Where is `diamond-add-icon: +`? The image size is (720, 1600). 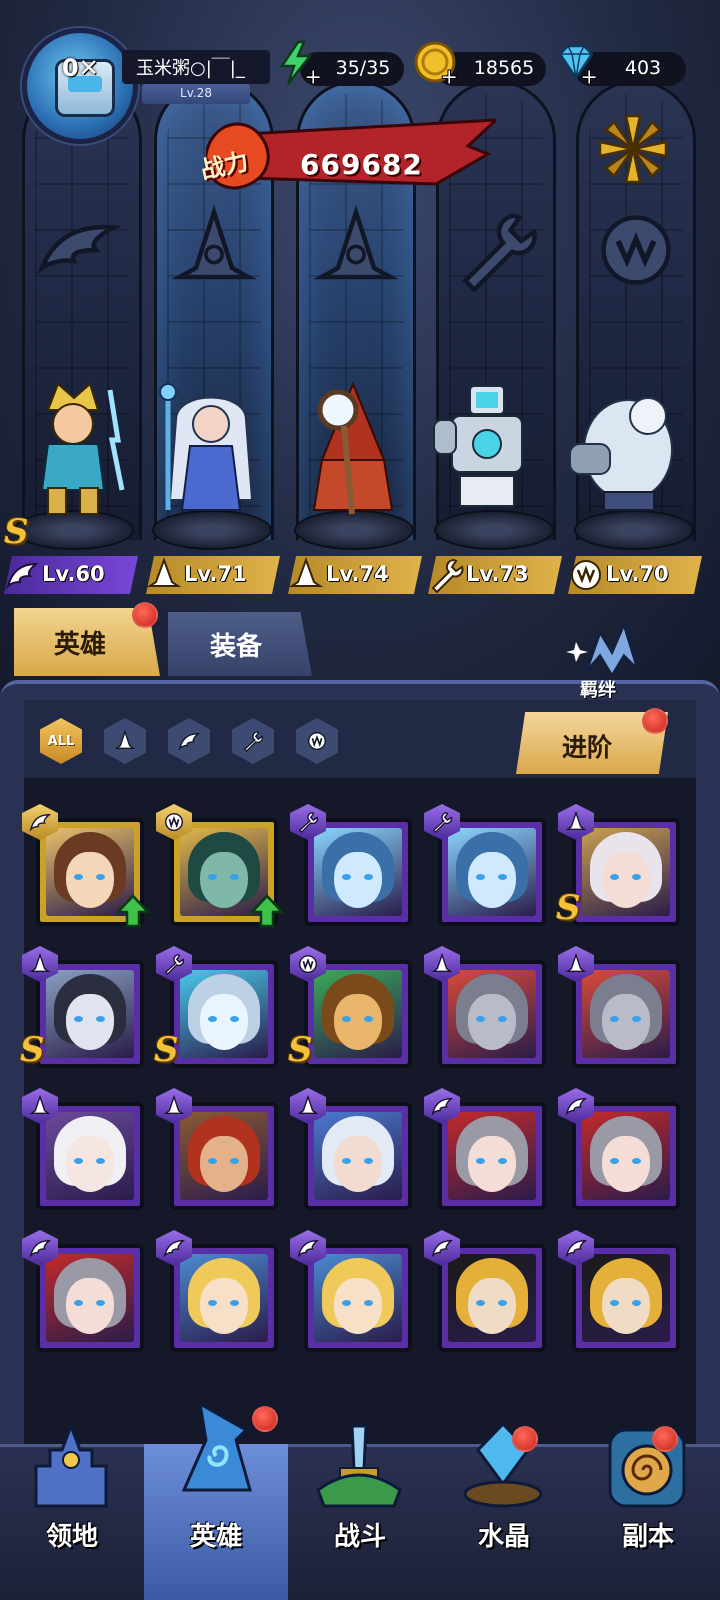 diamond-add-icon: + is located at coordinates (575, 63).